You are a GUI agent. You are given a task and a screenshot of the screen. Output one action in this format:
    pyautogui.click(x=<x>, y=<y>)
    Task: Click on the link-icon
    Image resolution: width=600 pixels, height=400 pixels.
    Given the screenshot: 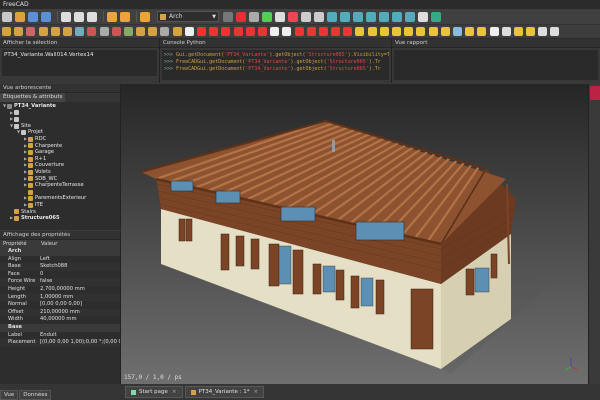 What is the action you would take?
    pyautogui.click(x=280, y=16)
    